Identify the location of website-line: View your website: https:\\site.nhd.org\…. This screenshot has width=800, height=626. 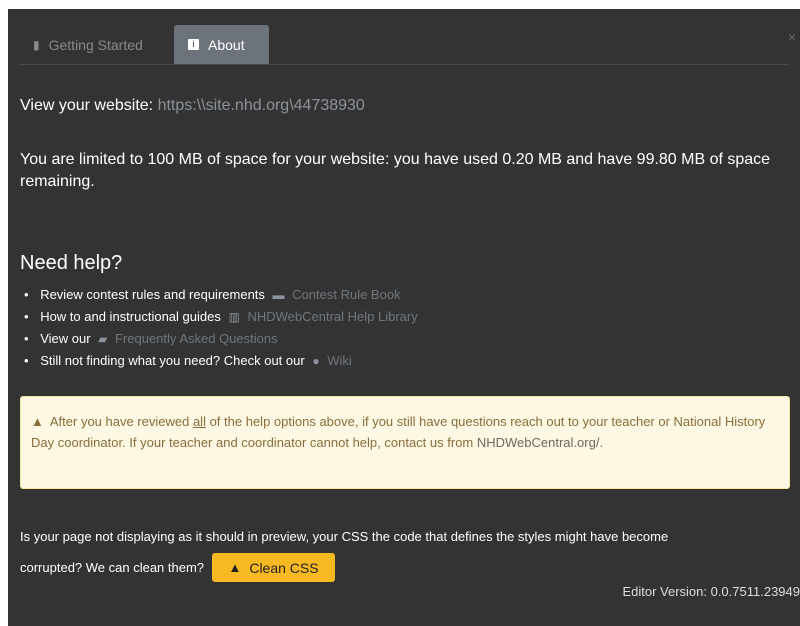
(192, 106).